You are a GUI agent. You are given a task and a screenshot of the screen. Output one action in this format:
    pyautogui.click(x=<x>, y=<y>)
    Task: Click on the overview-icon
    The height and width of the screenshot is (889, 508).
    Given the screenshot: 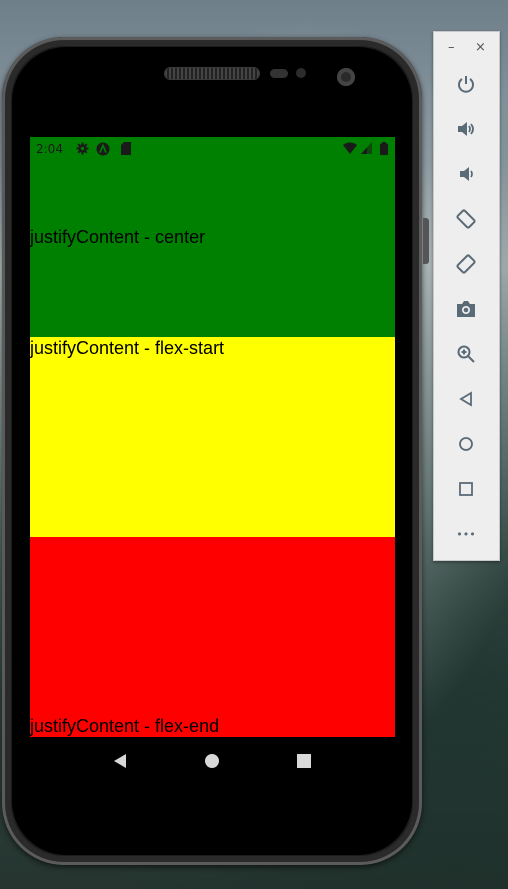 What is the action you would take?
    pyautogui.click(x=466, y=489)
    